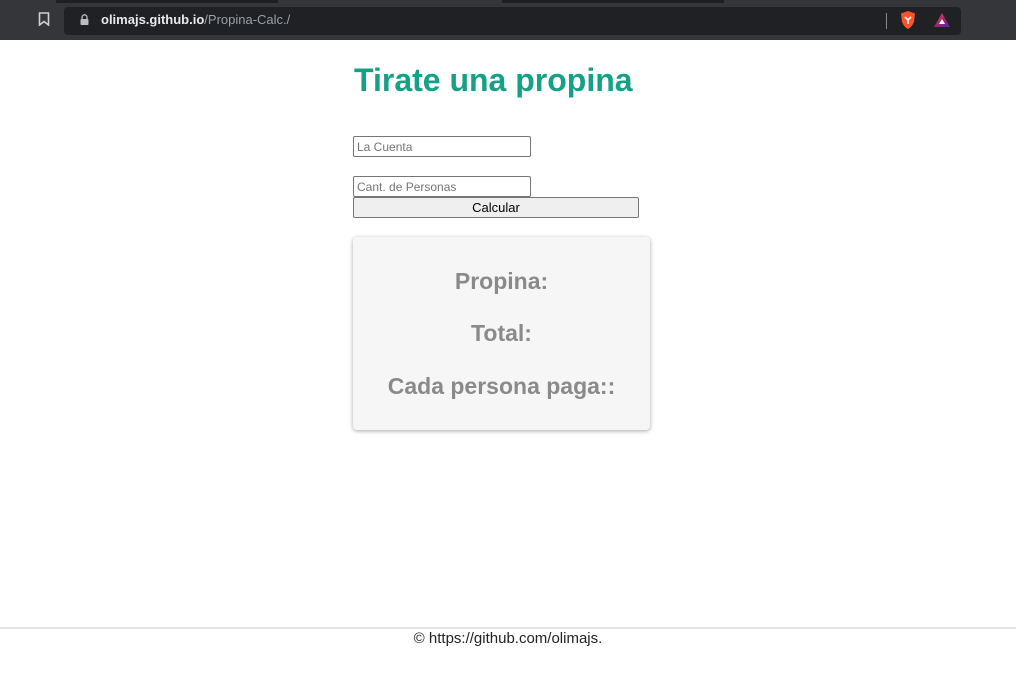 Image resolution: width=1016 pixels, height=679 pixels. What do you see at coordinates (84, 19) in the screenshot?
I see `lock-icon` at bounding box center [84, 19].